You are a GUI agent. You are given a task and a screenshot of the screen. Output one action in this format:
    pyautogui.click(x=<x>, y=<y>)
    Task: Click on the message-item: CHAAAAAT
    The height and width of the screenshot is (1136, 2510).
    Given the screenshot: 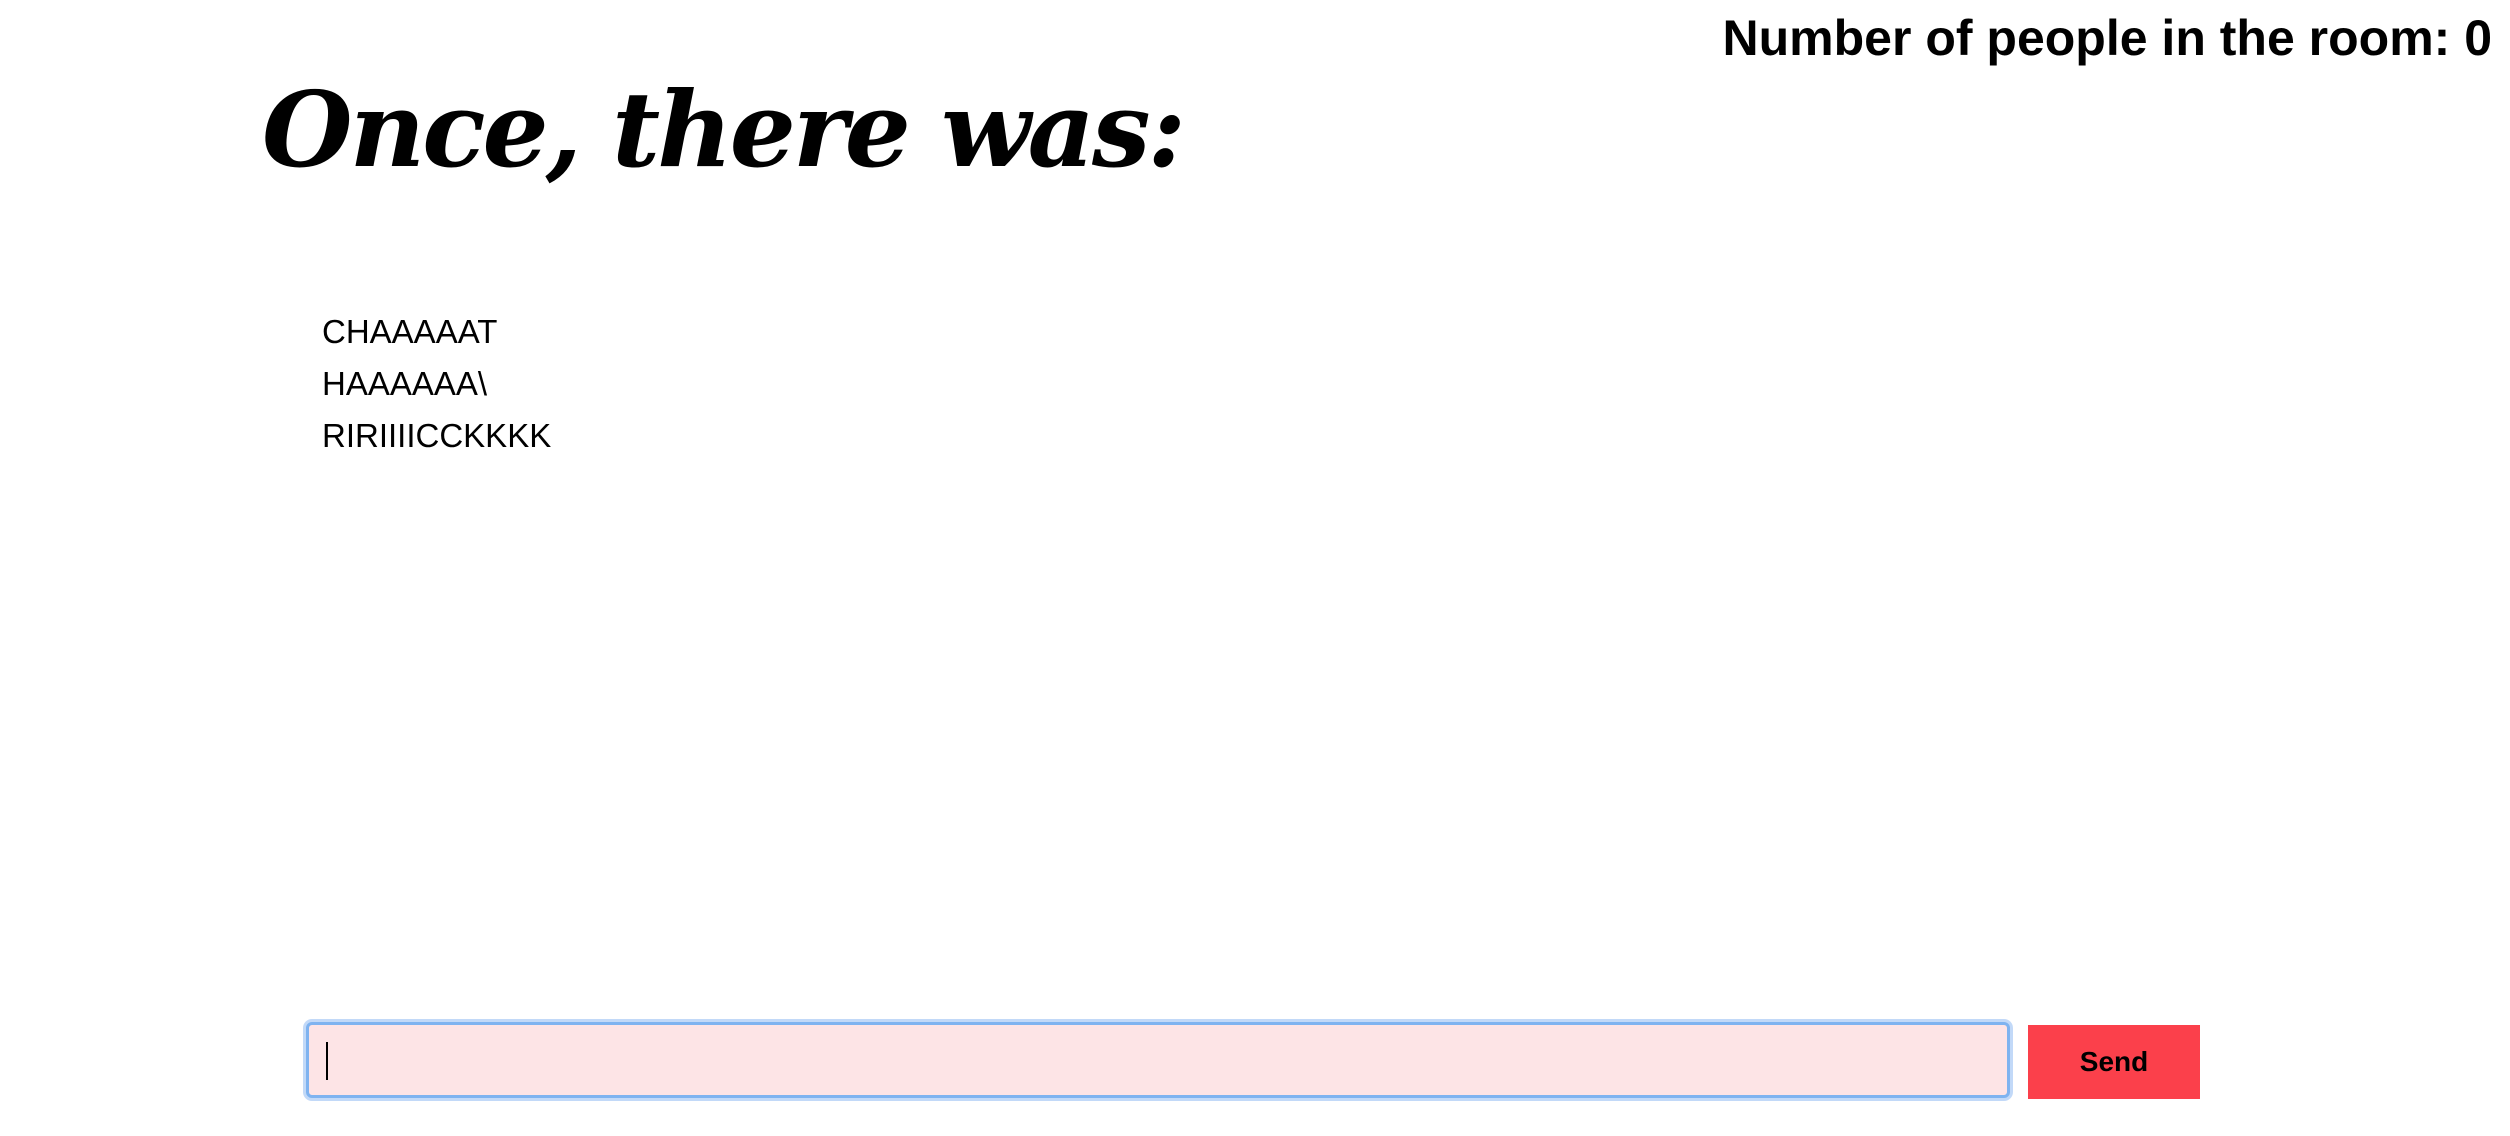 What is the action you would take?
    pyautogui.click(x=410, y=331)
    